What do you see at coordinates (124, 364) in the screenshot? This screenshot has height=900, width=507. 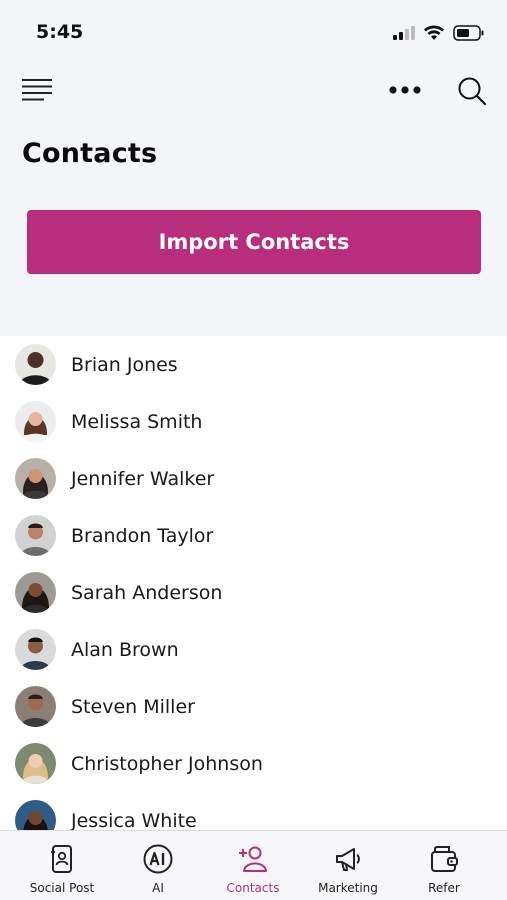 I see `contact-name: Brian Jones` at bounding box center [124, 364].